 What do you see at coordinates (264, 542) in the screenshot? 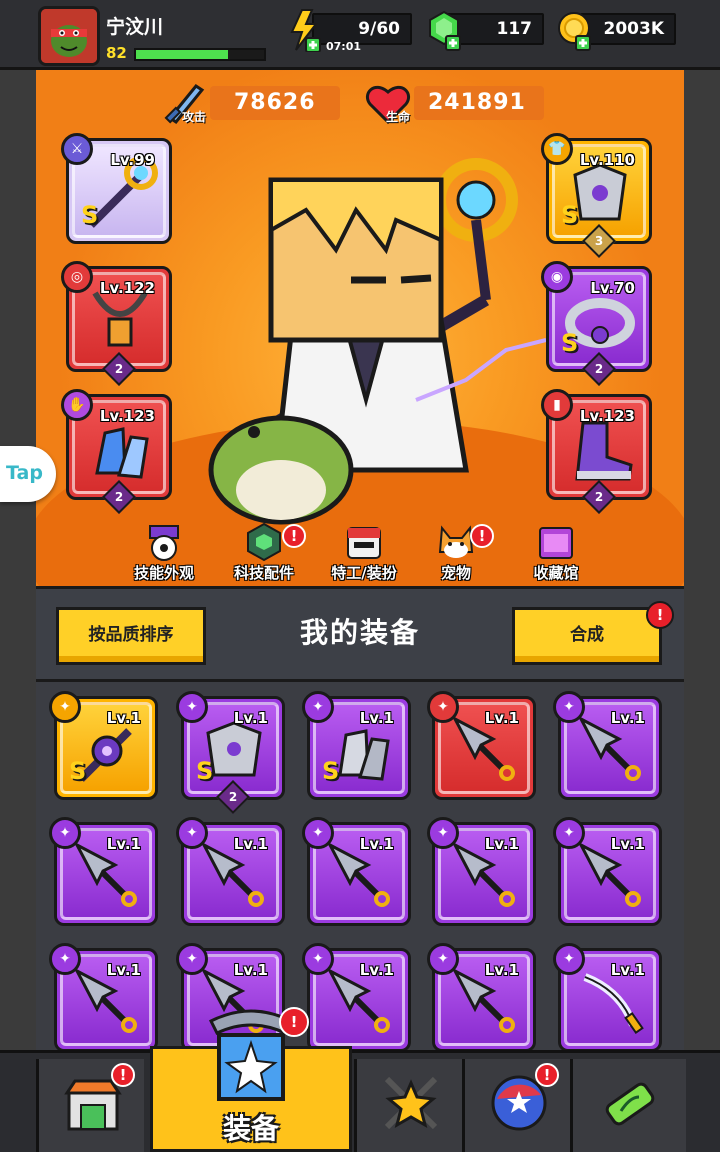
I see `tech-parts-icon` at bounding box center [264, 542].